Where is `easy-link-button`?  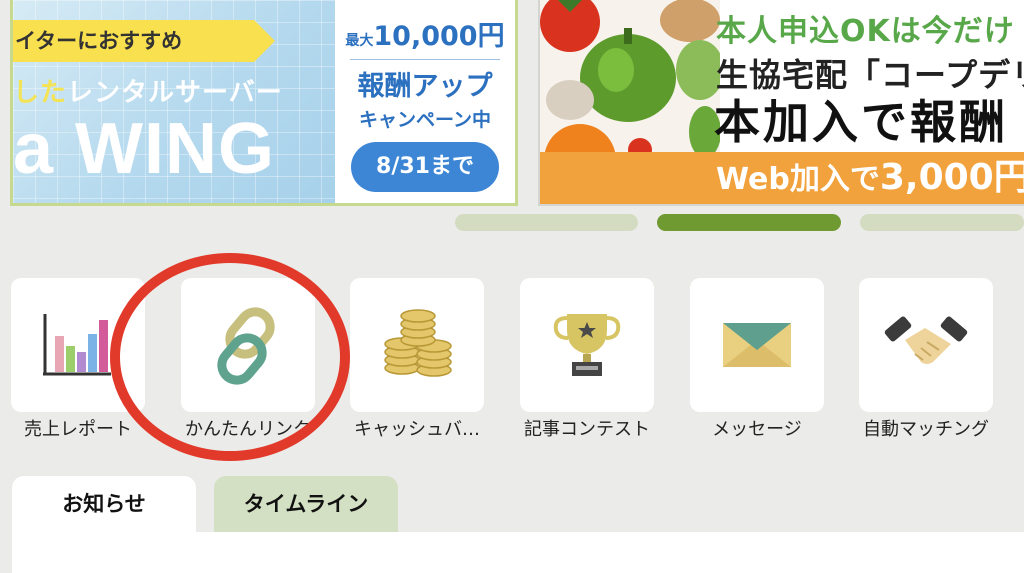 easy-link-button is located at coordinates (248, 345).